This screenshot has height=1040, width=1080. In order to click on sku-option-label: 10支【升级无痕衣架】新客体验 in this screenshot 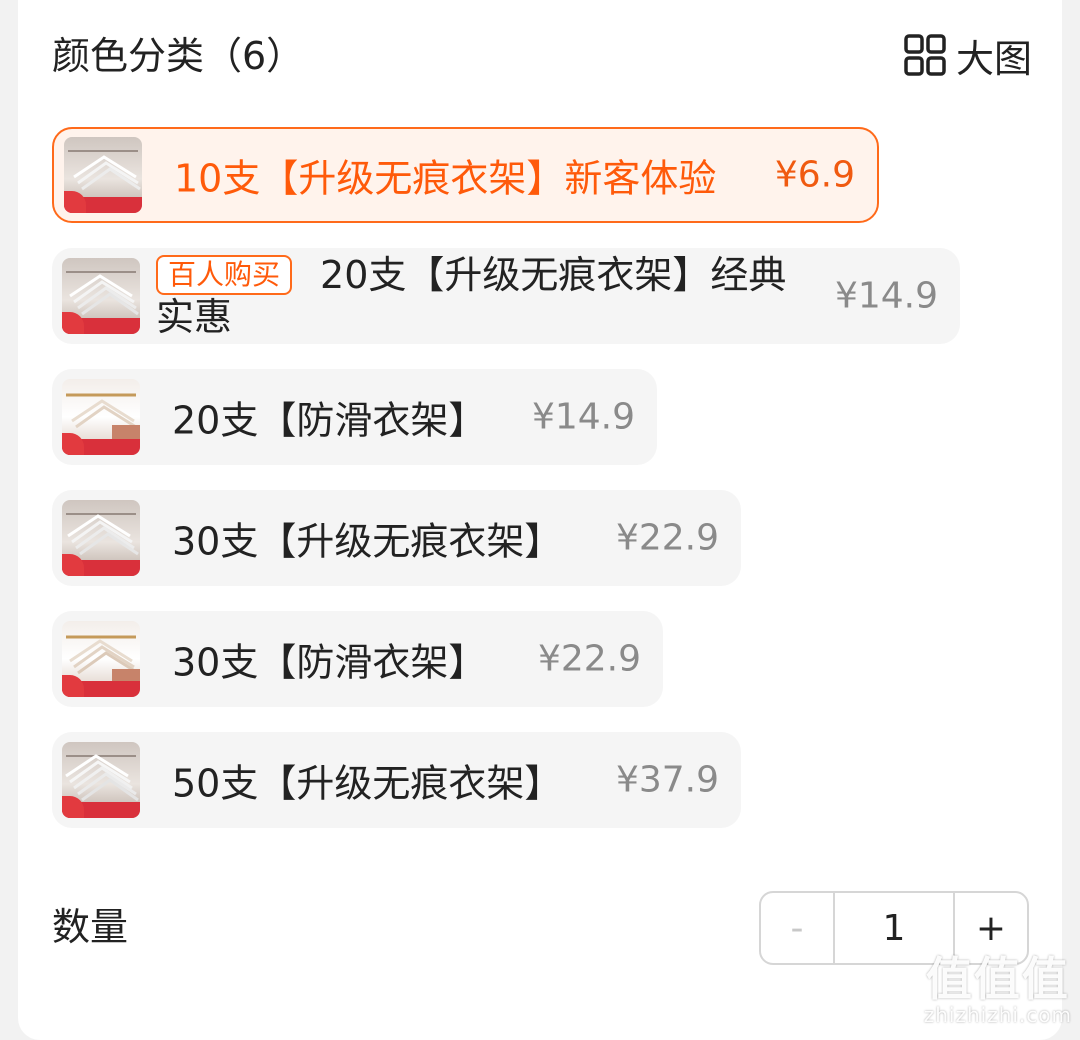, I will do `click(445, 178)`.